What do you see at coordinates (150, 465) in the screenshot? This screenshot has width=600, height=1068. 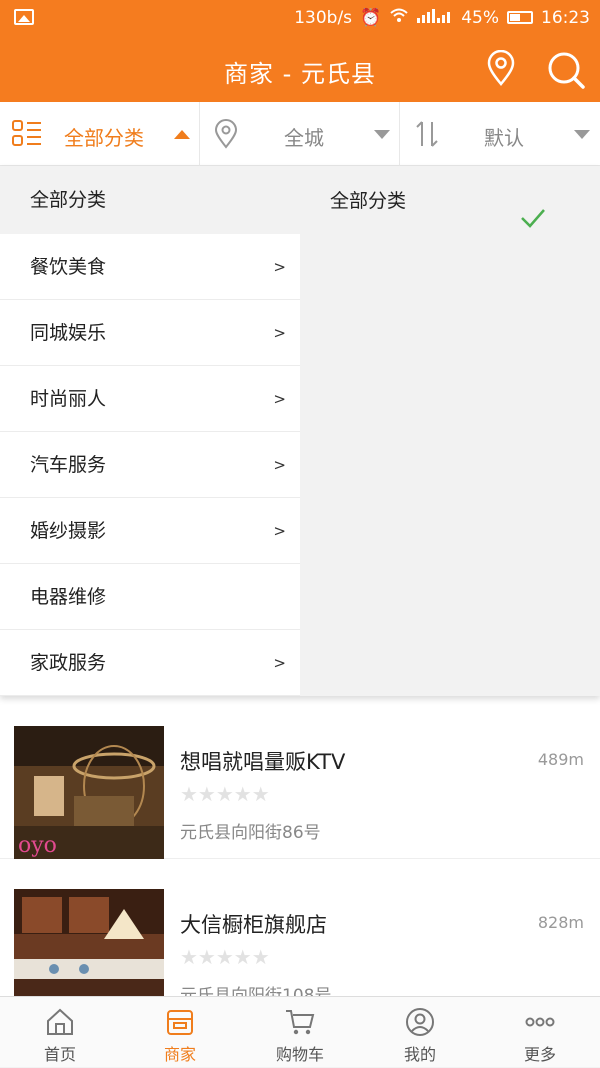 I see `category-item: 汽车服务 >` at bounding box center [150, 465].